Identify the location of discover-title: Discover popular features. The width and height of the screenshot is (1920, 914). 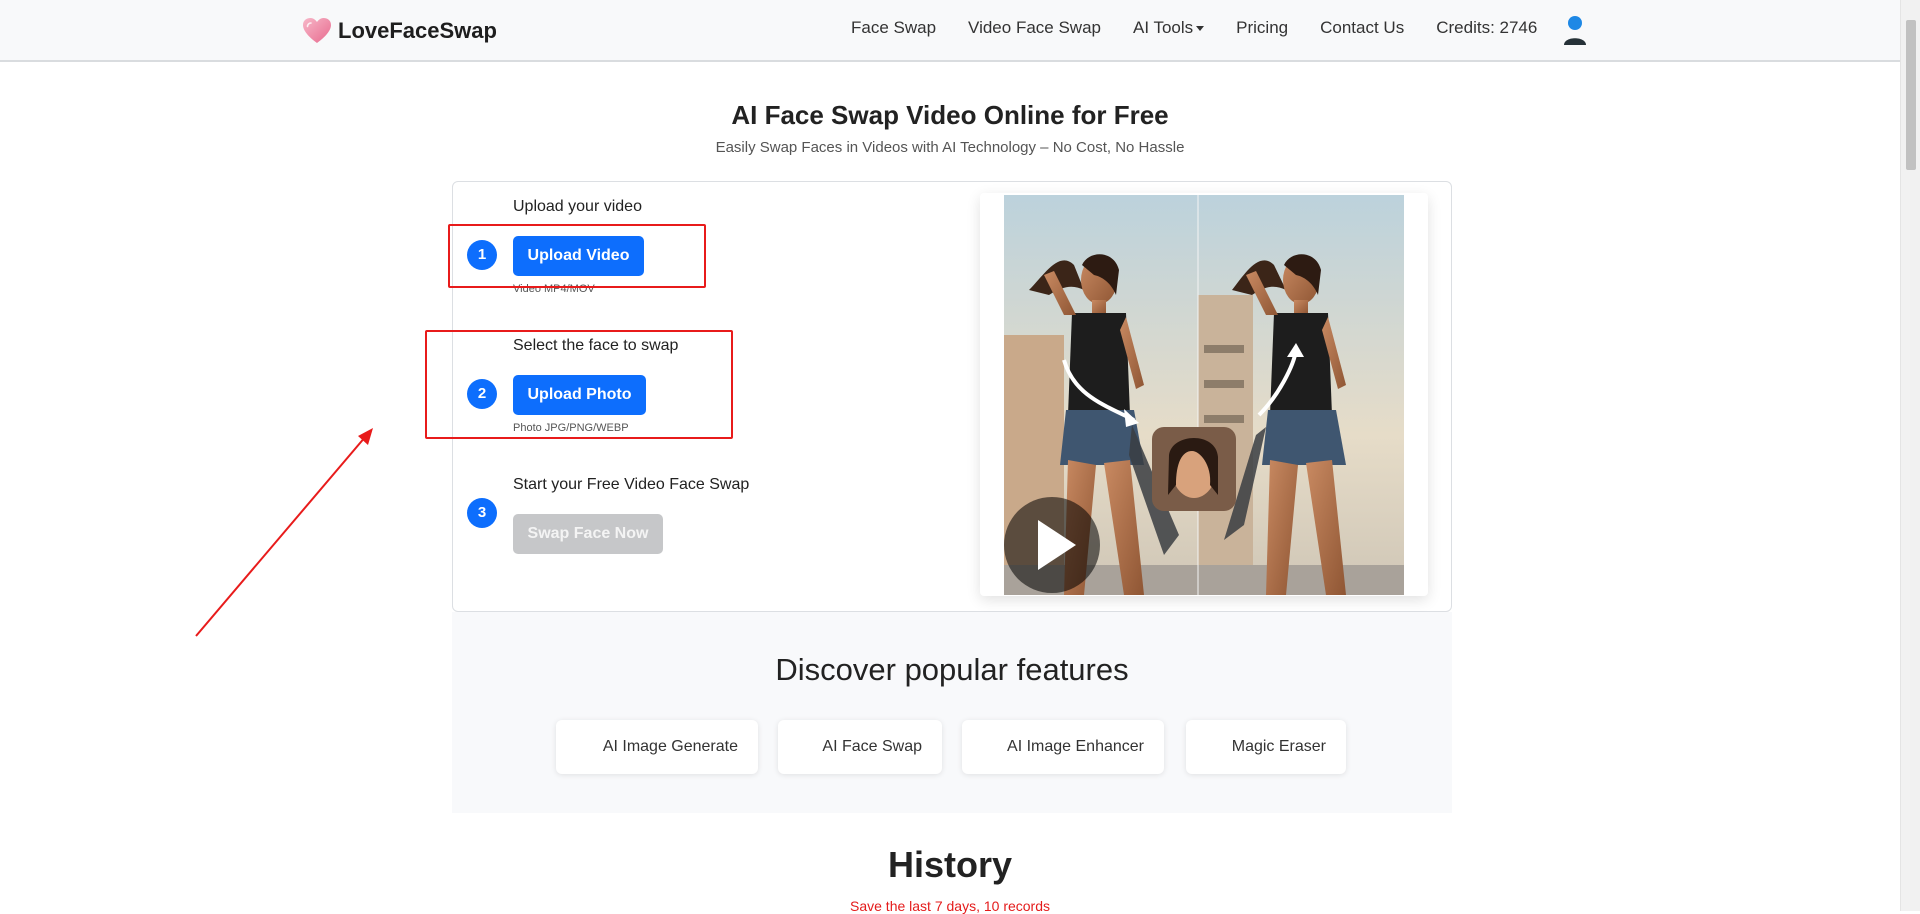
(952, 669).